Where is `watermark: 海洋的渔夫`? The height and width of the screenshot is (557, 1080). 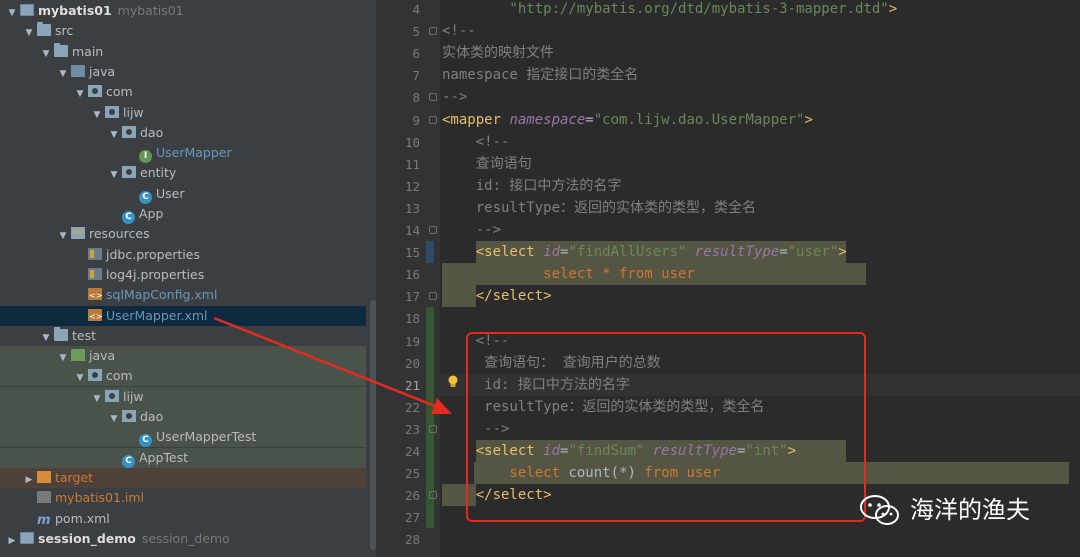 watermark: 海洋的渔夫 is located at coordinates (945, 509).